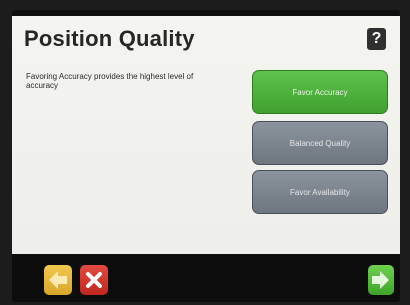 The width and height of the screenshot is (410, 305). What do you see at coordinates (320, 143) in the screenshot?
I see `balanced-quality-button: Balanced Quality` at bounding box center [320, 143].